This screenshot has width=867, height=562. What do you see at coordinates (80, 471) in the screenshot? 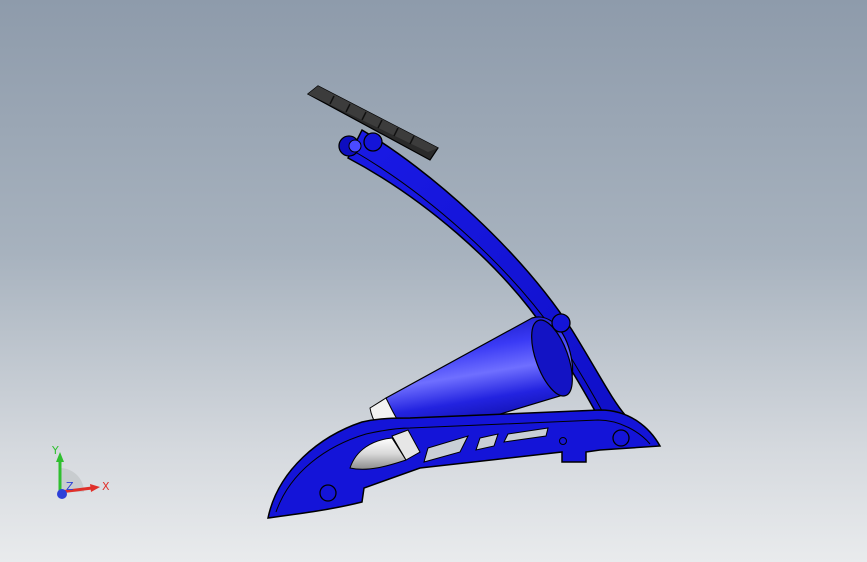
I see `orientation-triad: Y X Z` at bounding box center [80, 471].